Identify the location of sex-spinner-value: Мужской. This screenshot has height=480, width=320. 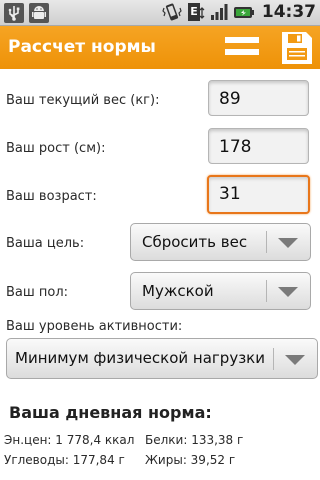
(178, 291).